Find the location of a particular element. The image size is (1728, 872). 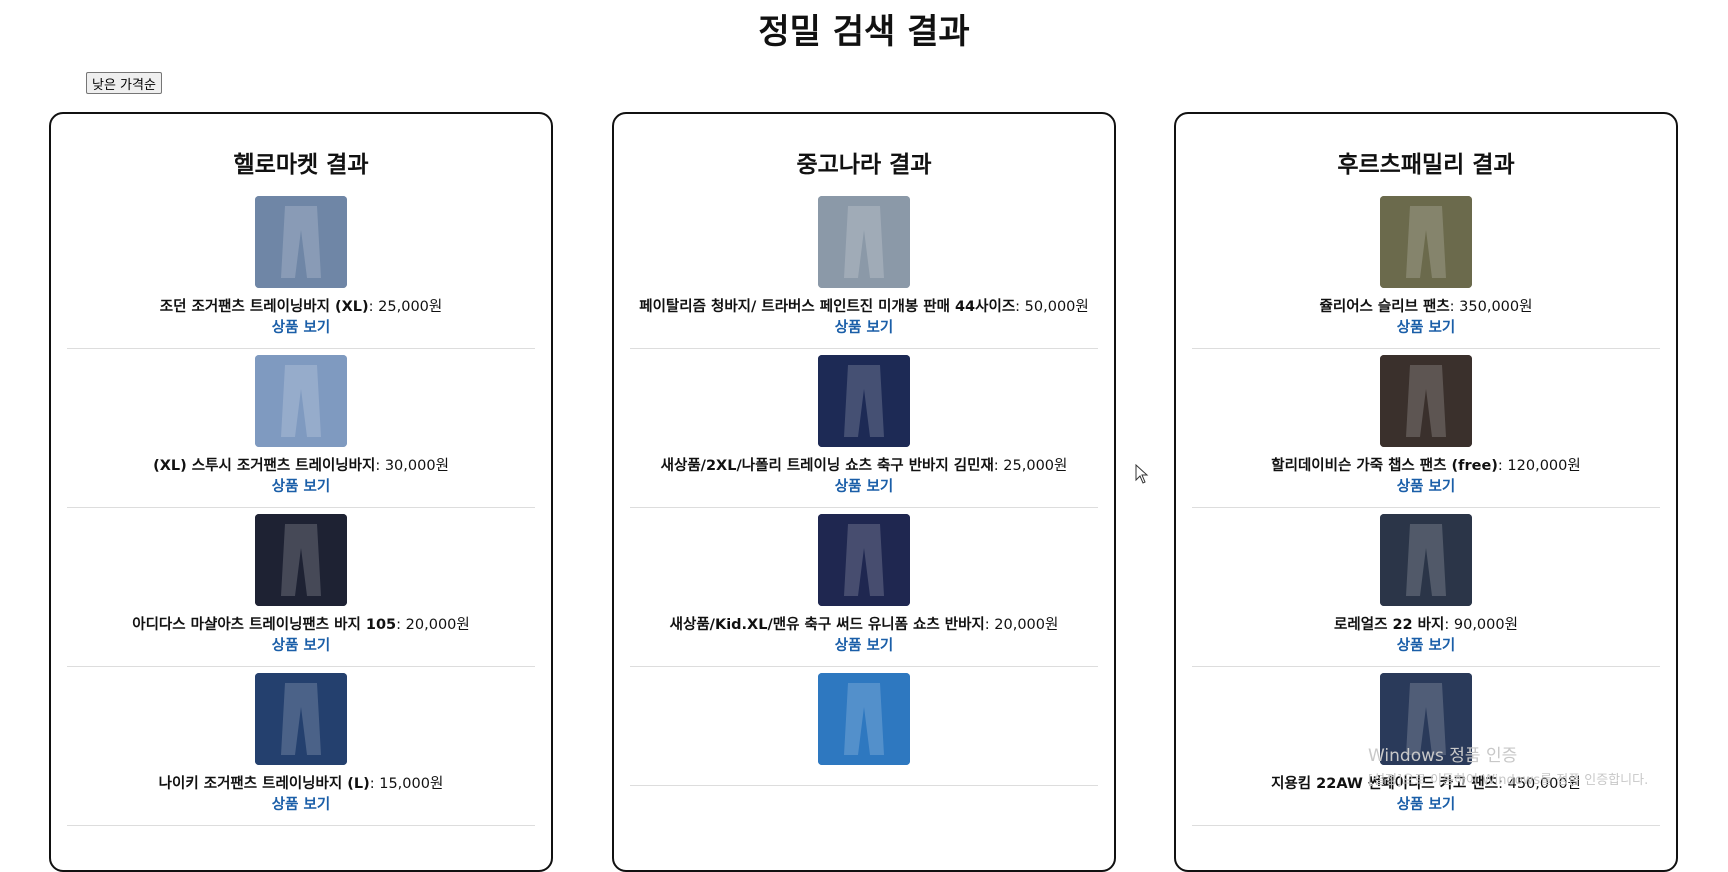

product-info: 조던 조거팬츠 트레이닝바지 (XL): 25,000원 is located at coordinates (301, 307).